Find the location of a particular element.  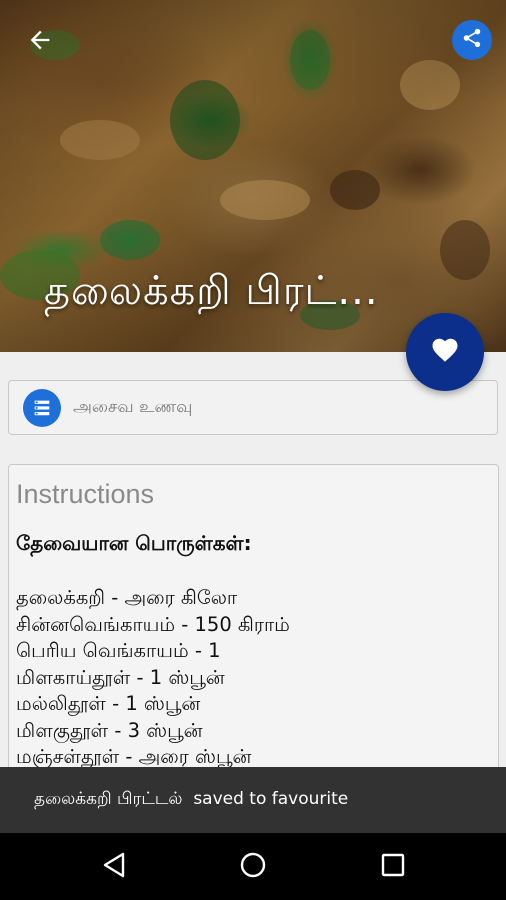

ingredient-item: சின்னவெங்காயம் - 150 கிராம் is located at coordinates (153, 624).